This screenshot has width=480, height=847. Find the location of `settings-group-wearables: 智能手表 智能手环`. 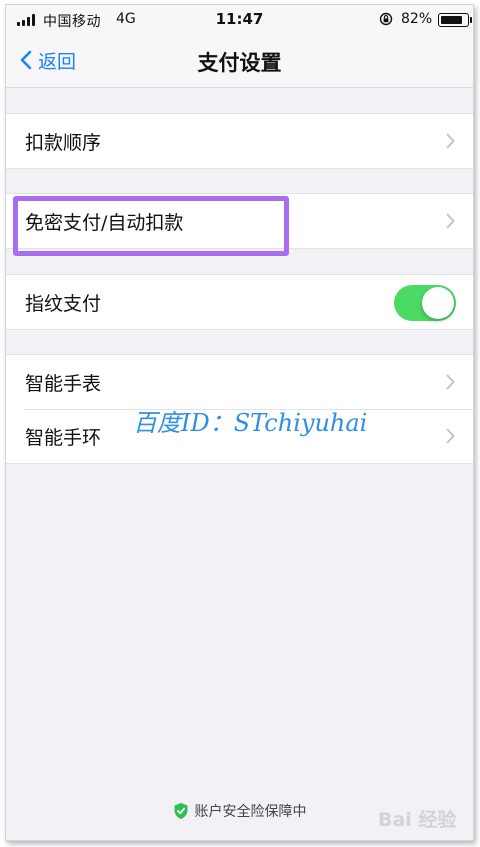

settings-group-wearables: 智能手表 智能手环 is located at coordinates (239, 409).